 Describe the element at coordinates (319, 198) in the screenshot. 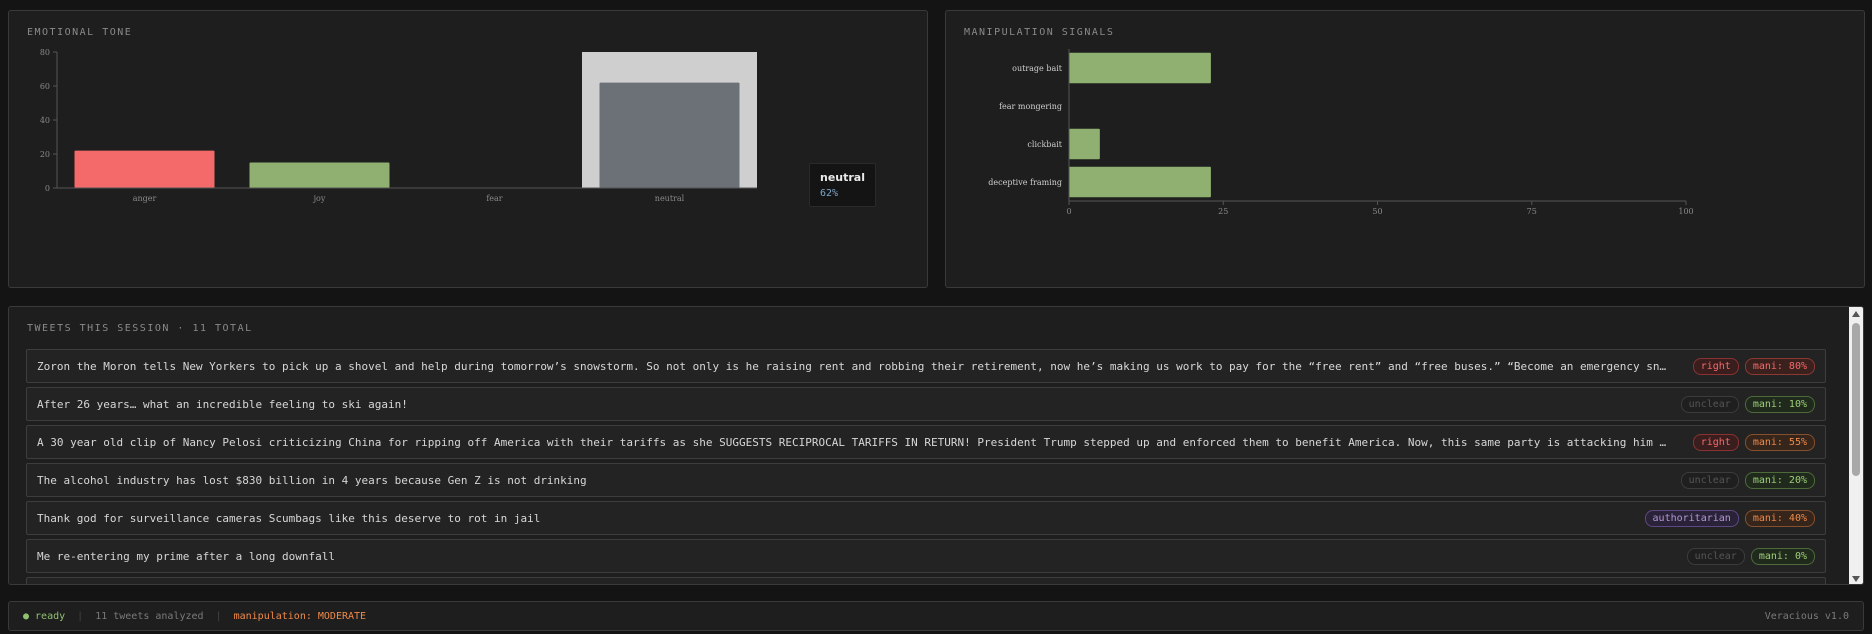

I see `x-tick-label: joy` at that location.